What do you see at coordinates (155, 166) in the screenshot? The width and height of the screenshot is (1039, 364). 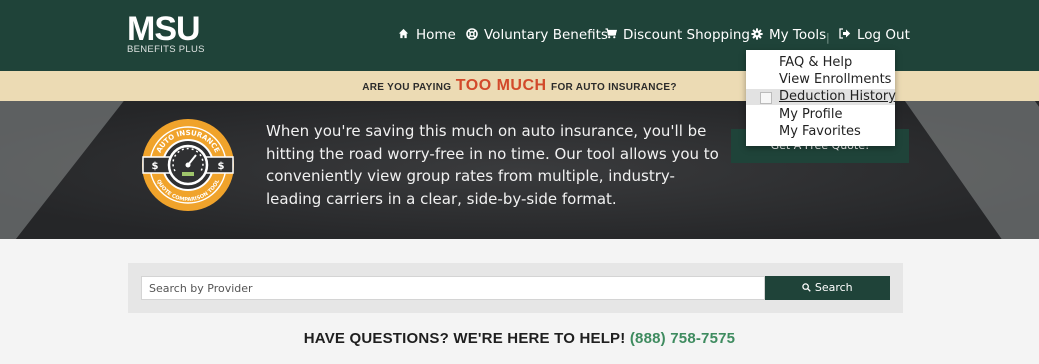 I see `badge-left-dollar: $` at bounding box center [155, 166].